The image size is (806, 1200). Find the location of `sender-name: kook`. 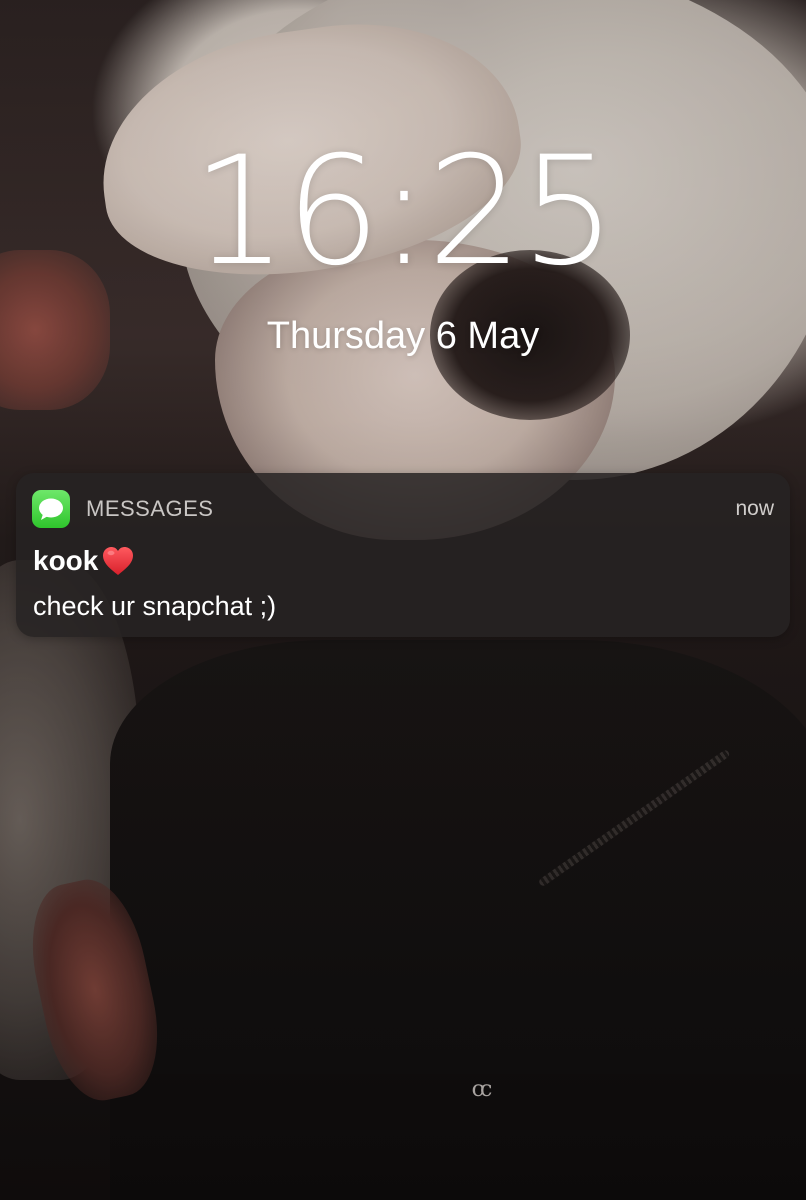

sender-name: kook is located at coordinates (66, 560).